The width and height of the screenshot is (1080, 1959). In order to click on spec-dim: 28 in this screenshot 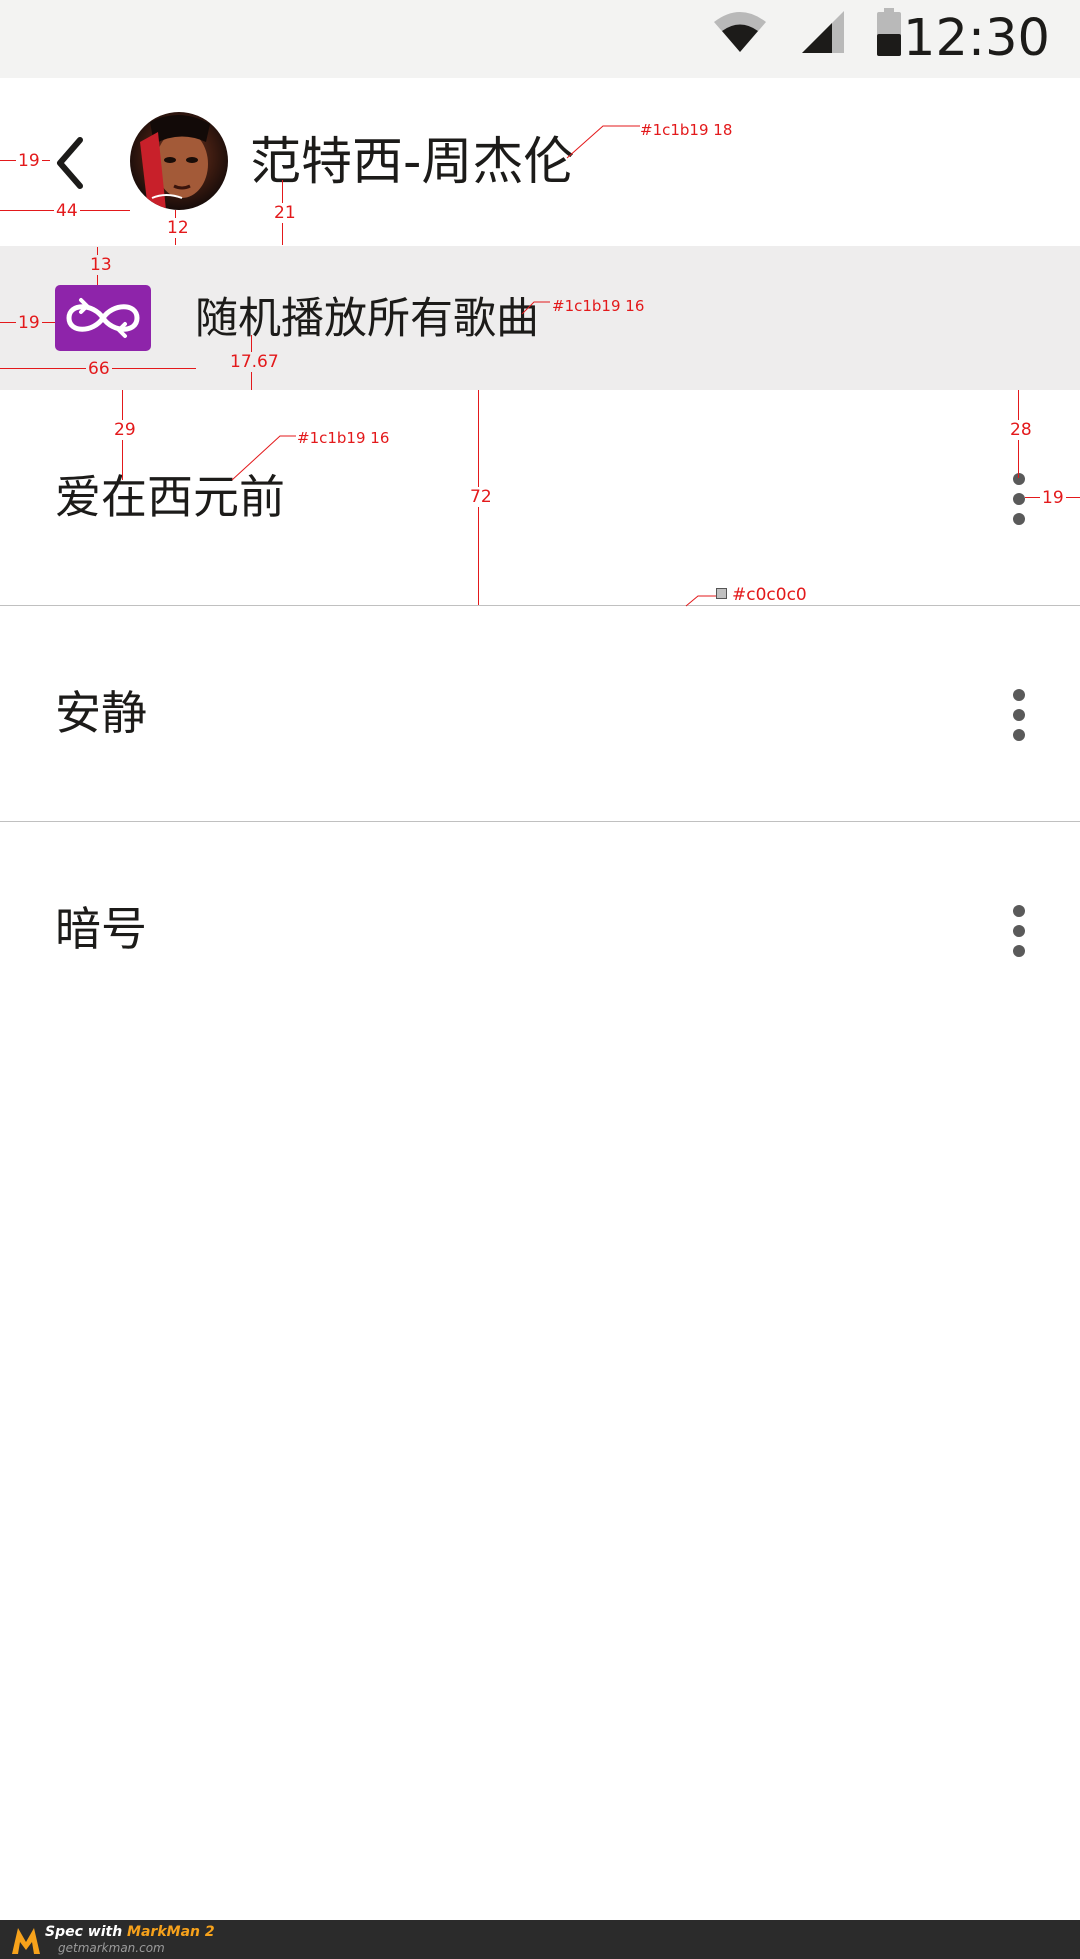, I will do `click(1021, 430)`.